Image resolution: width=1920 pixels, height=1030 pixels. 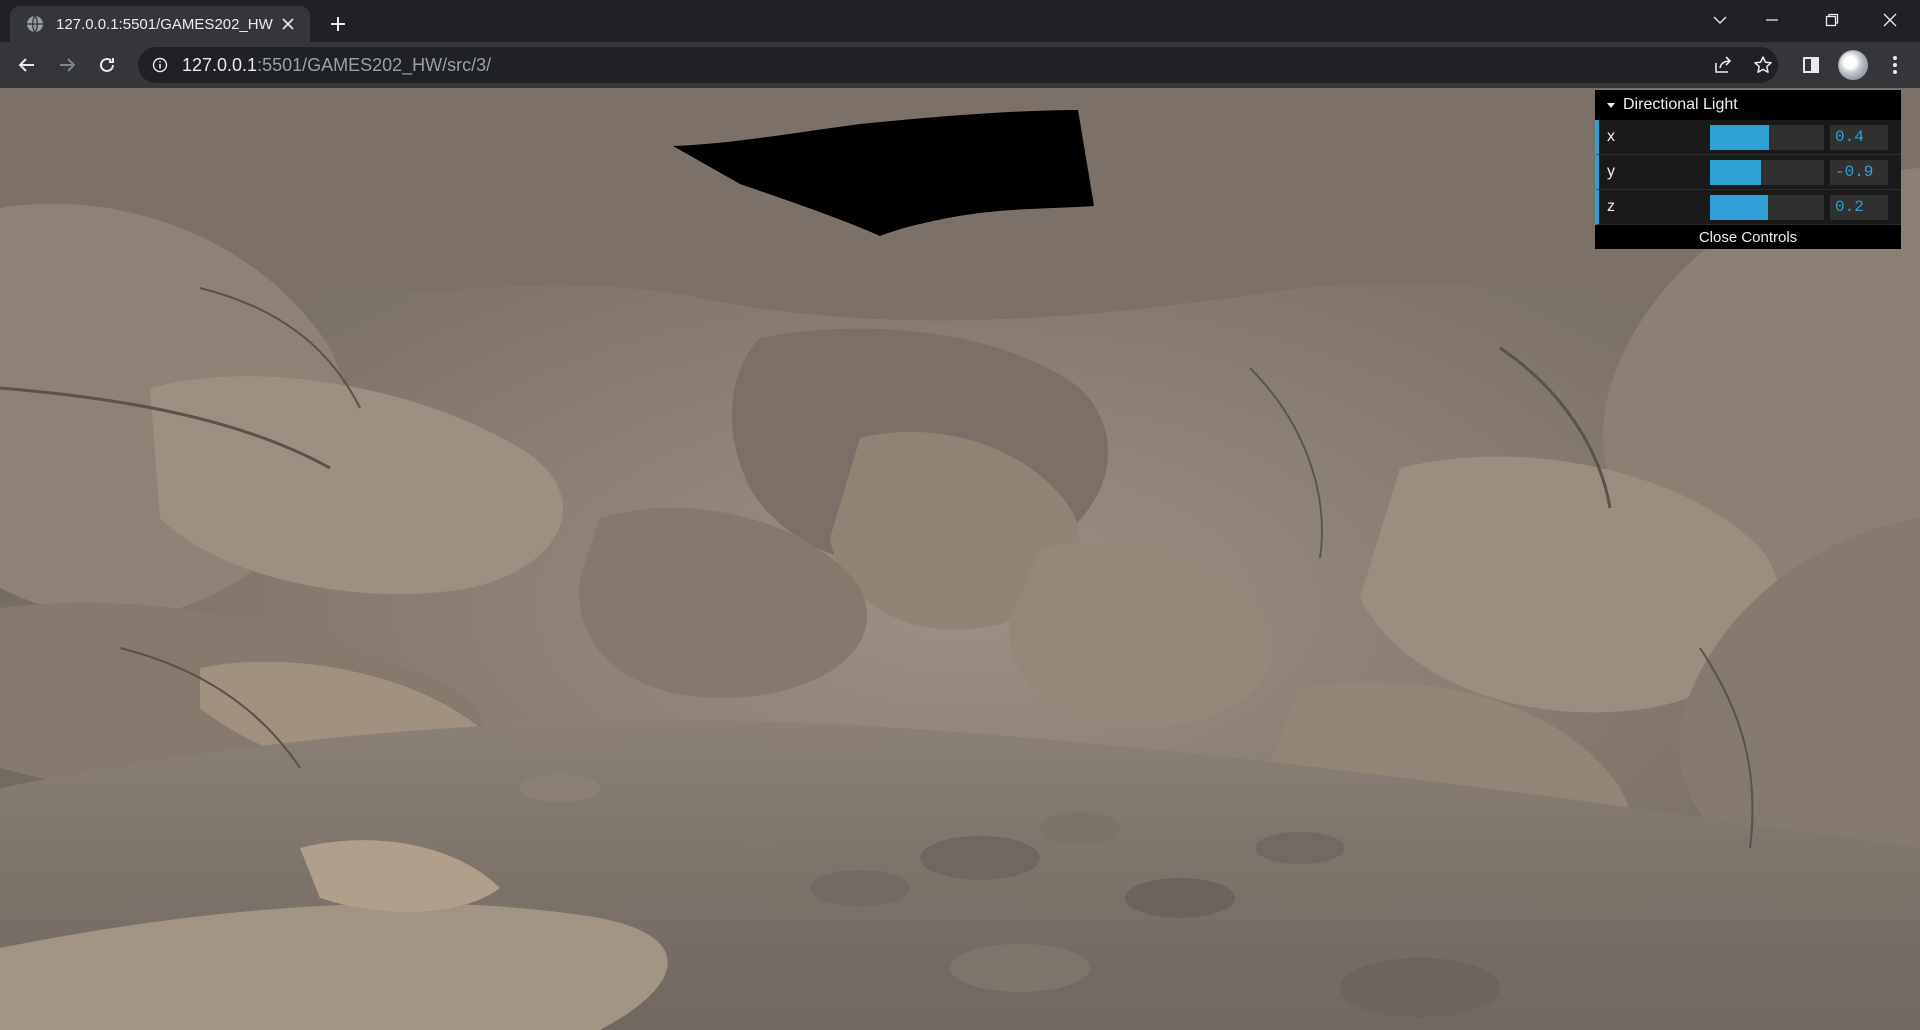 I want to click on kebab-menu-icon, so click(x=1895, y=65).